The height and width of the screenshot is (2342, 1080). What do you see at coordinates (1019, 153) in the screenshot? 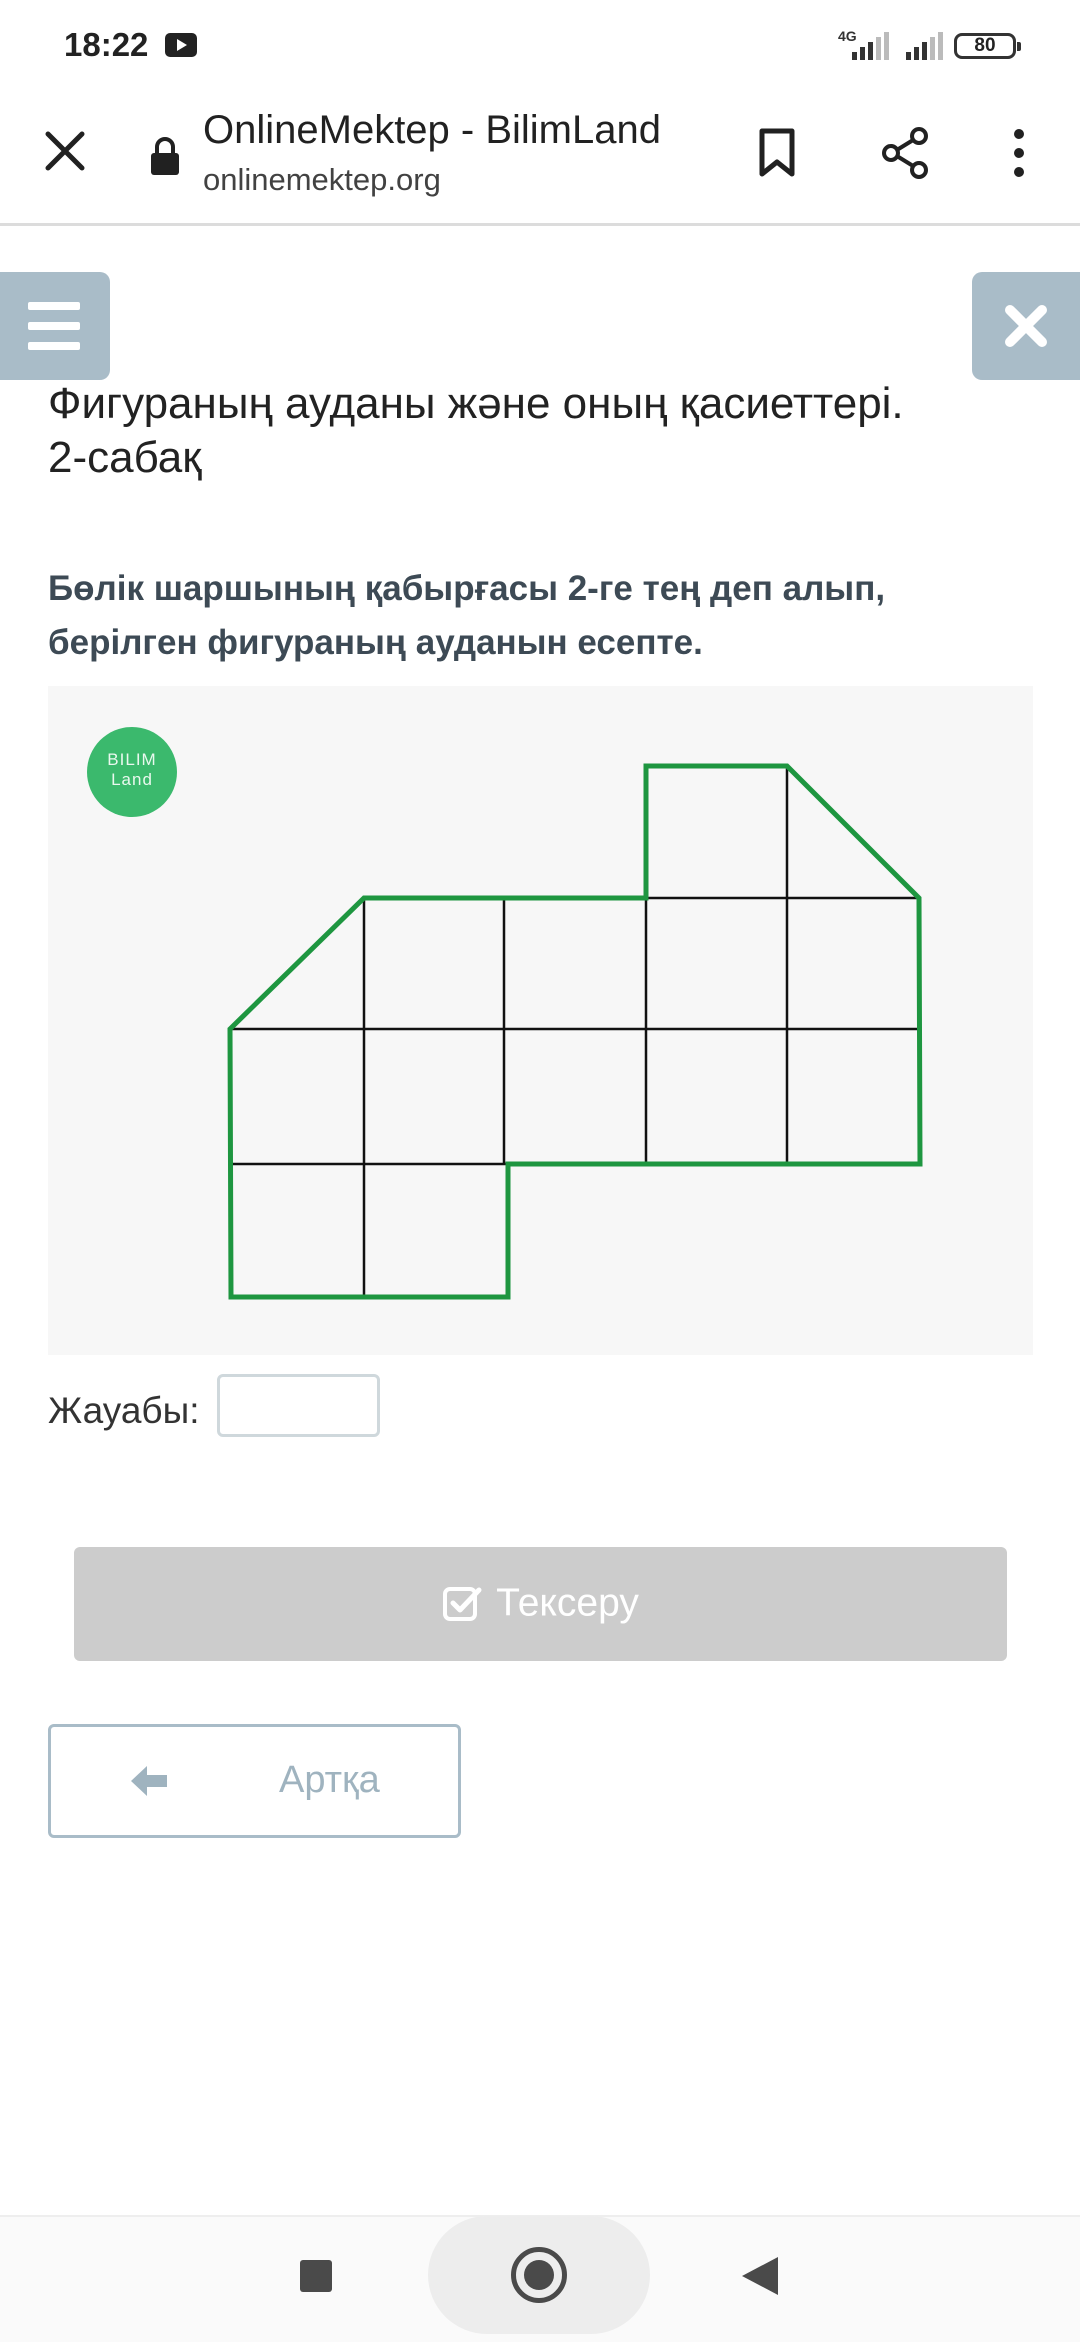
I see `more-vert-icon` at bounding box center [1019, 153].